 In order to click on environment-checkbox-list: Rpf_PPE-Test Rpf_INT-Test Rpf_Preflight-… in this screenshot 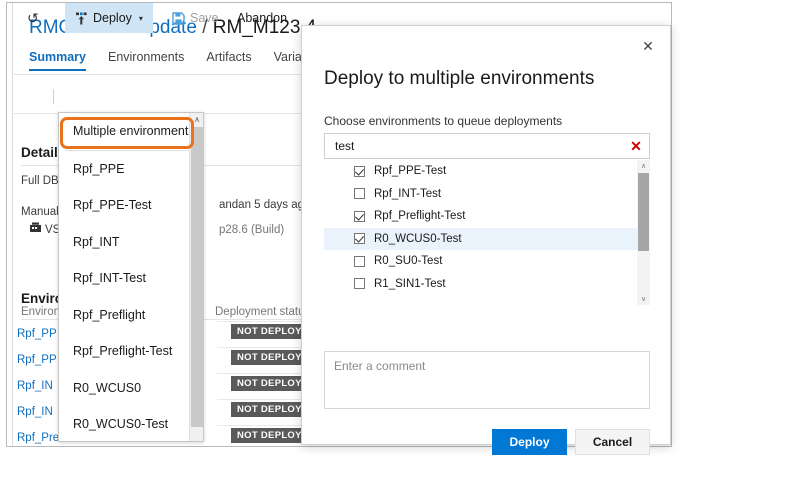, I will do `click(487, 232)`.